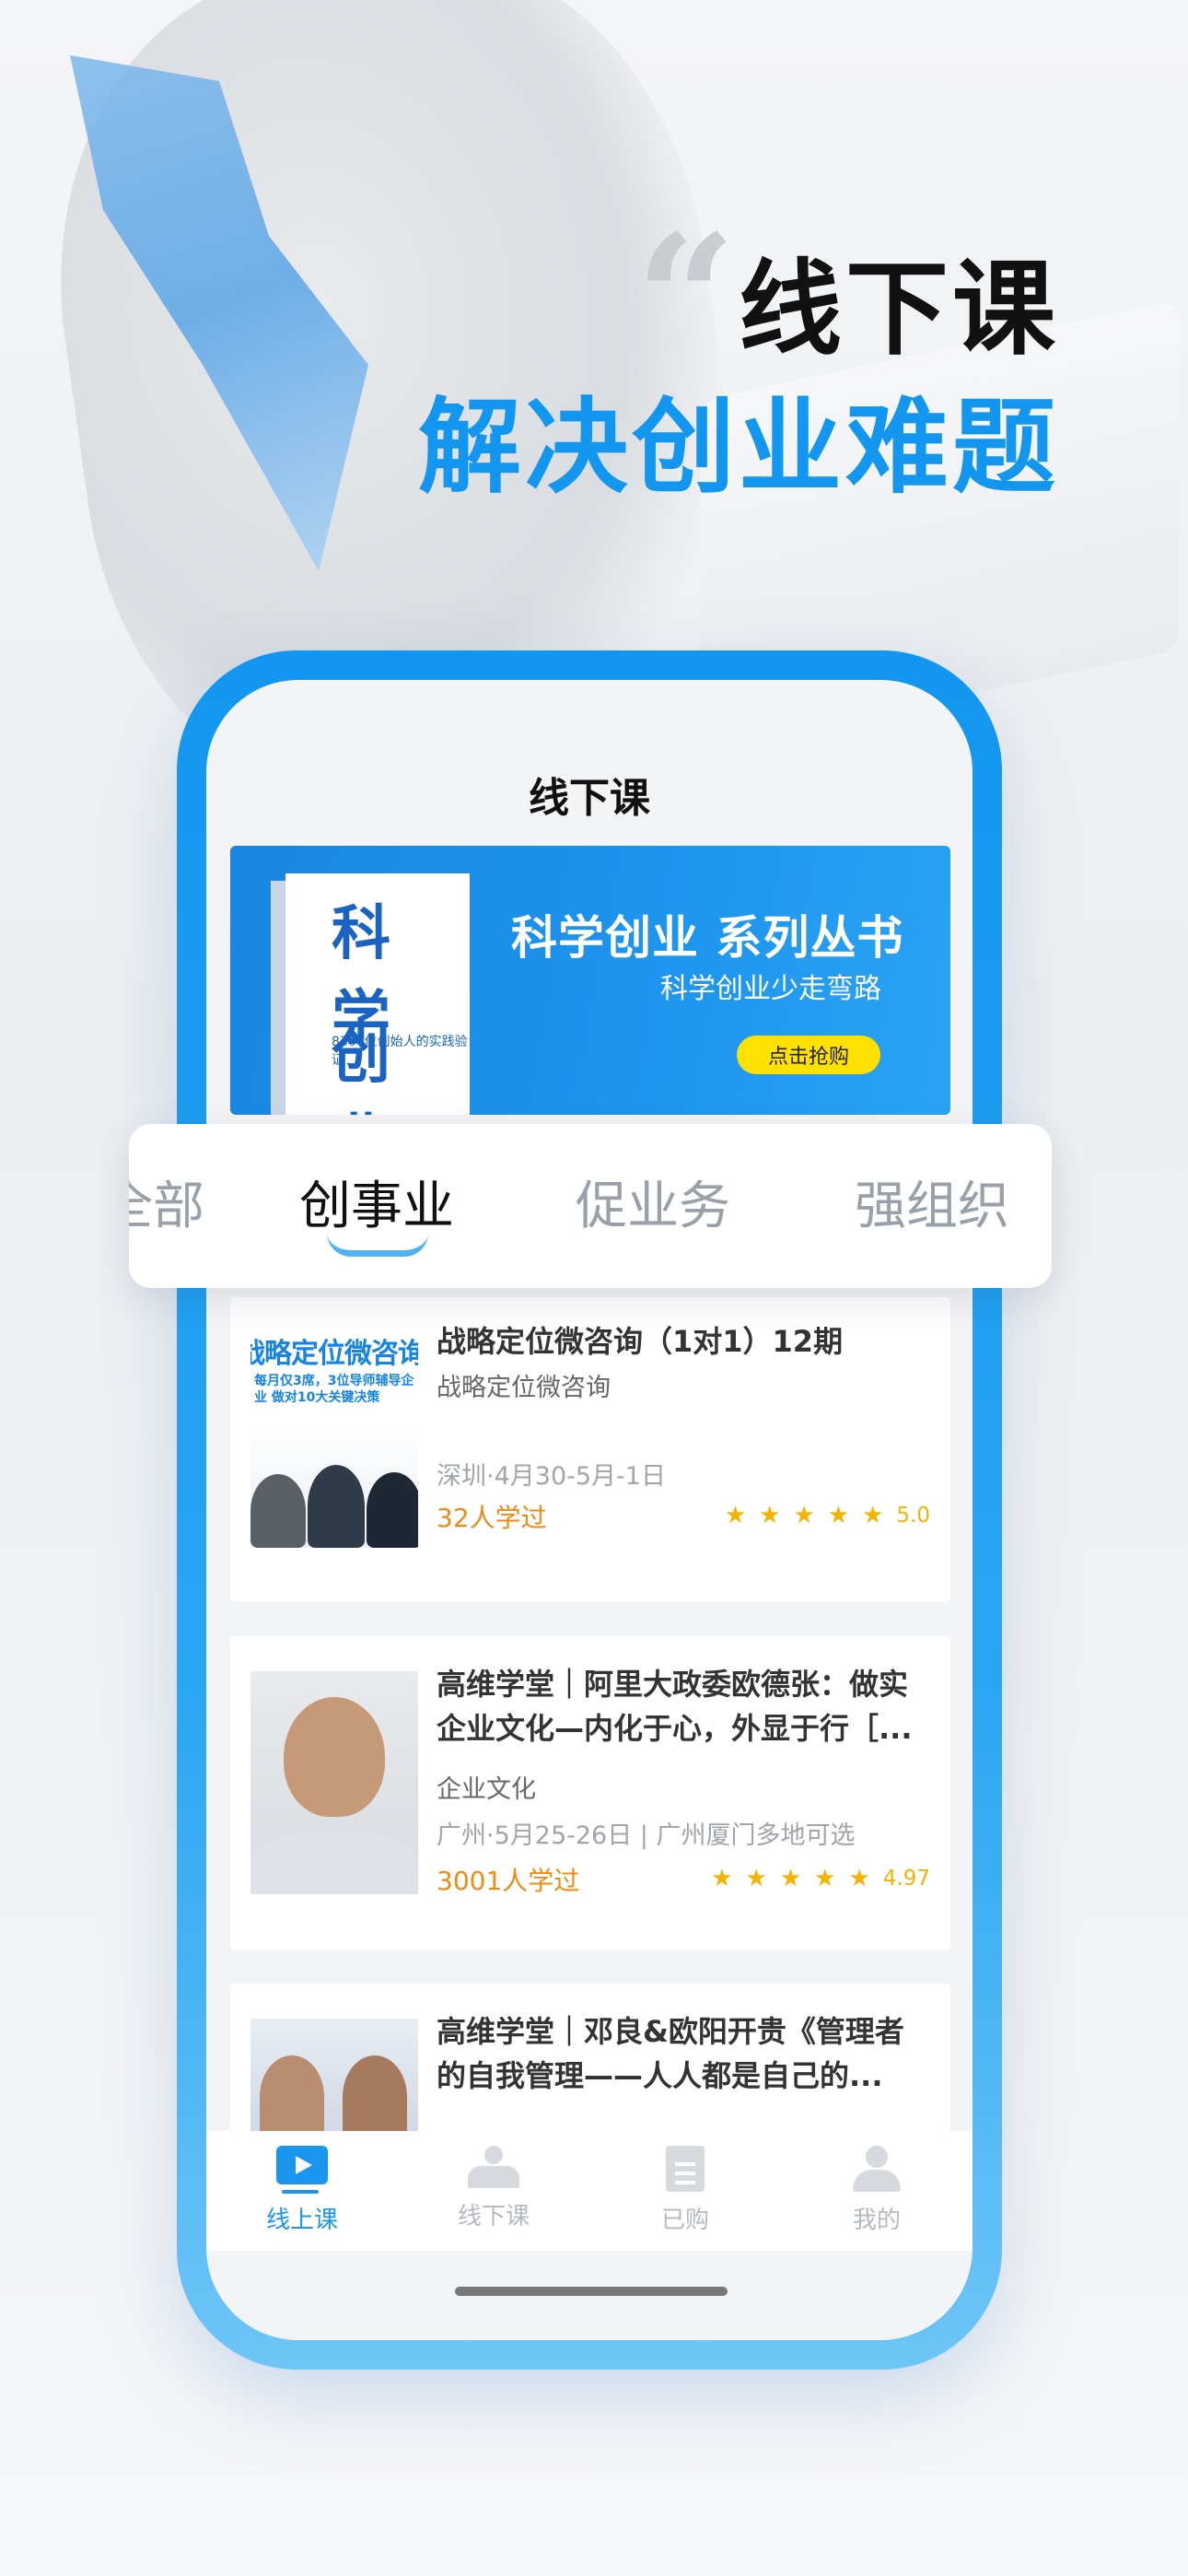 The width and height of the screenshot is (1188, 2576). I want to click on rating-value: 4.97, so click(906, 1879).